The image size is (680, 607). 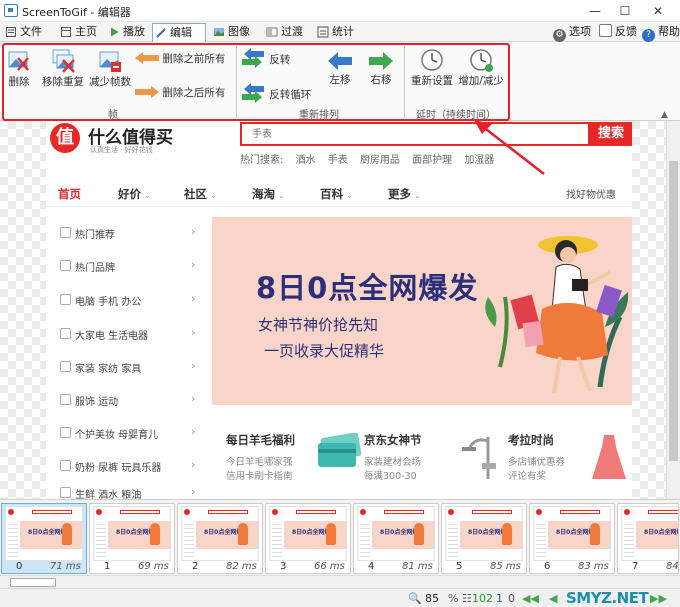 I want to click on nav-more-label: 更多, so click(x=399, y=194).